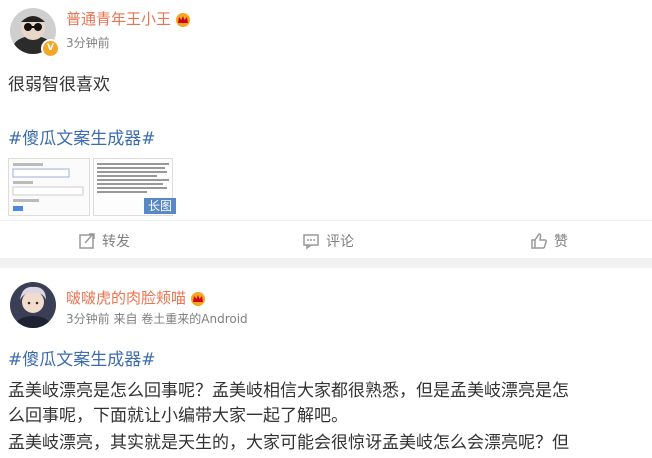 The height and width of the screenshot is (458, 652). I want to click on repost-button: 转发, so click(104, 241).